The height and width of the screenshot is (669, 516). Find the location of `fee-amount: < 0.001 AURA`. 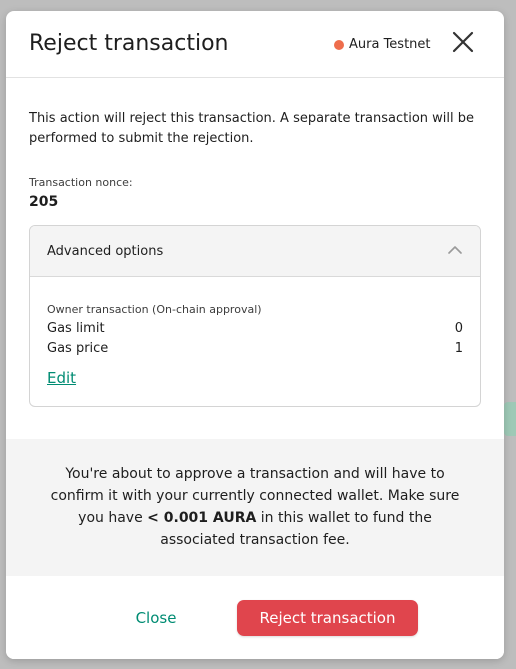

fee-amount: < 0.001 AURA is located at coordinates (202, 518).